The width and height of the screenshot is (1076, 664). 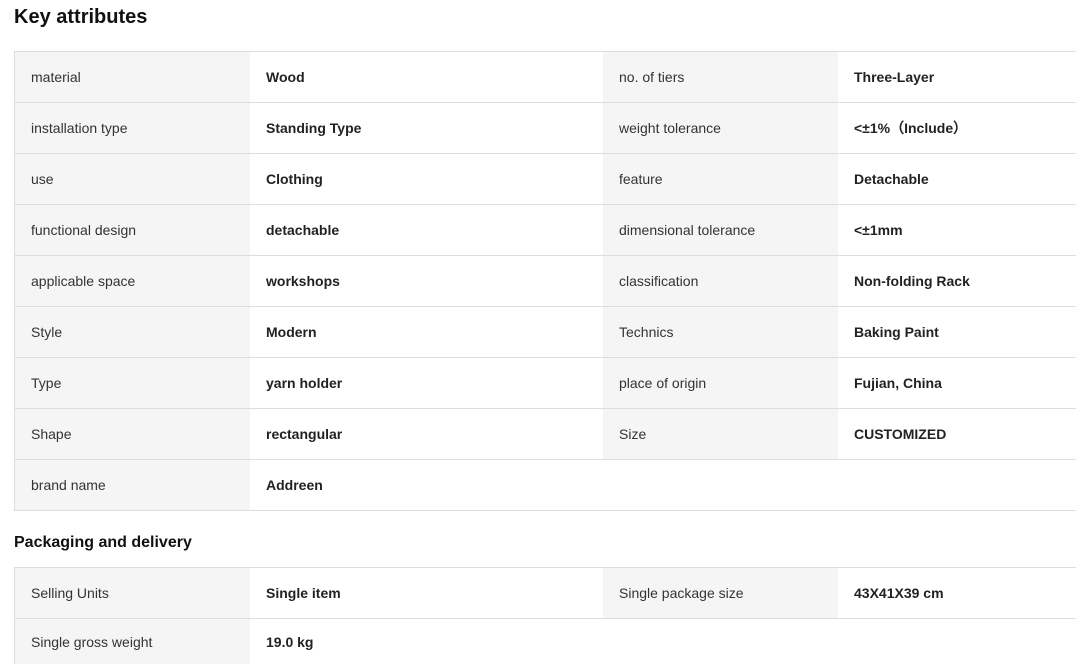 What do you see at coordinates (426, 593) in the screenshot?
I see `attribute-value: Single item` at bounding box center [426, 593].